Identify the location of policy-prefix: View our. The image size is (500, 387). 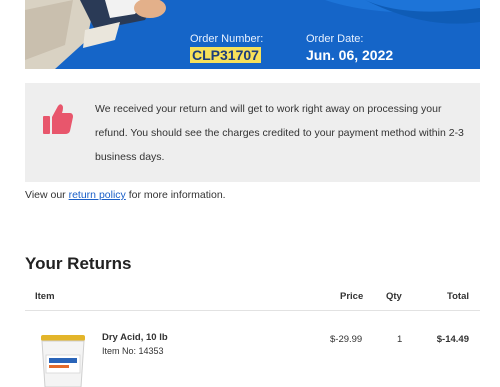
(47, 195).